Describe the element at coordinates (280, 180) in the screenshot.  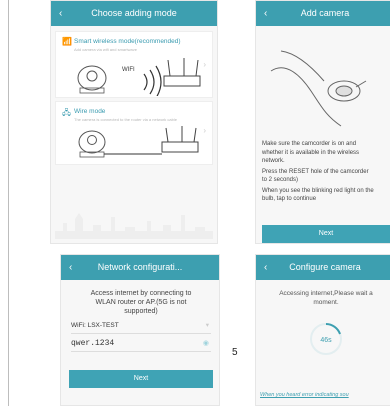
I see `instruction-line: to 2 seconds)` at that location.